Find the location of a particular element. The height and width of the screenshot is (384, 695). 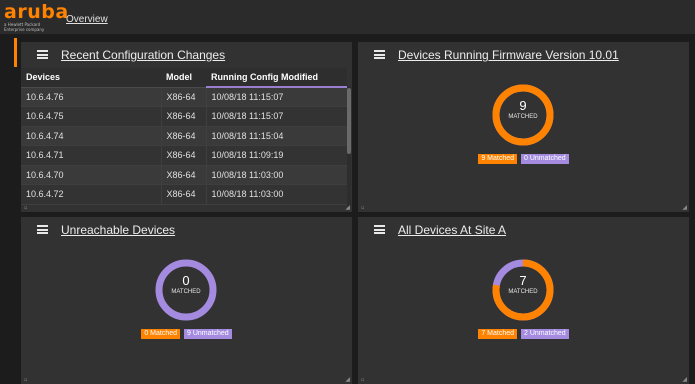

table-row: 10.6.4.72 X86-64 10/08/18 11:03:00 is located at coordinates (184, 194).